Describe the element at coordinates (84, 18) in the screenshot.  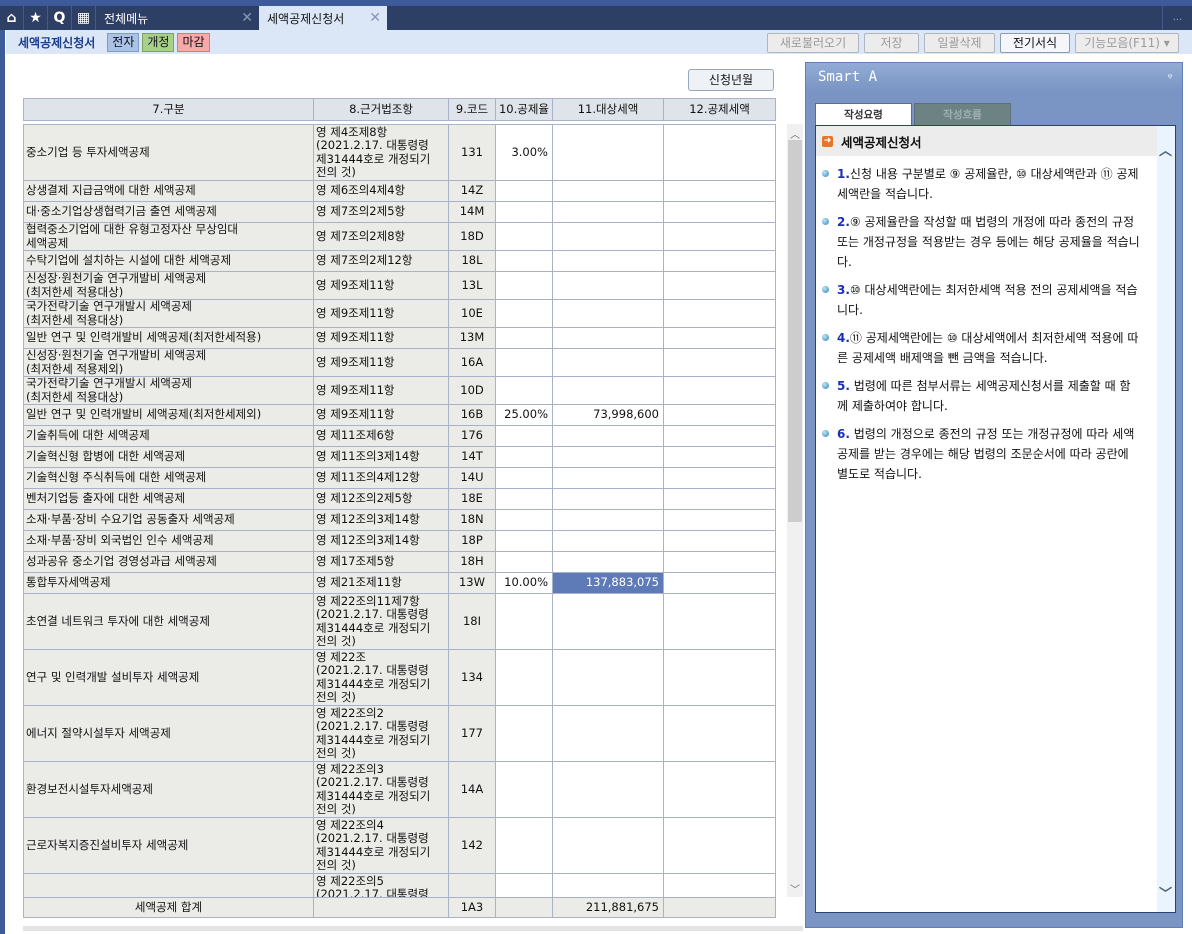
I see `calendar-icon: ▦` at that location.